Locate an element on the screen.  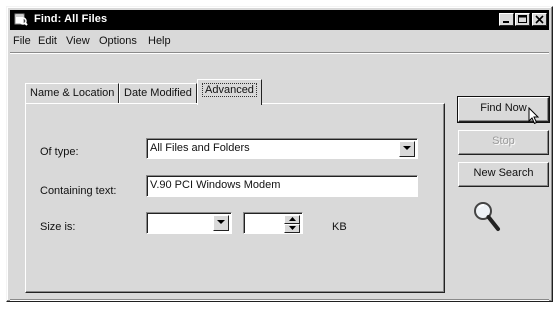
status-bar-divider is located at coordinates (279, 300).